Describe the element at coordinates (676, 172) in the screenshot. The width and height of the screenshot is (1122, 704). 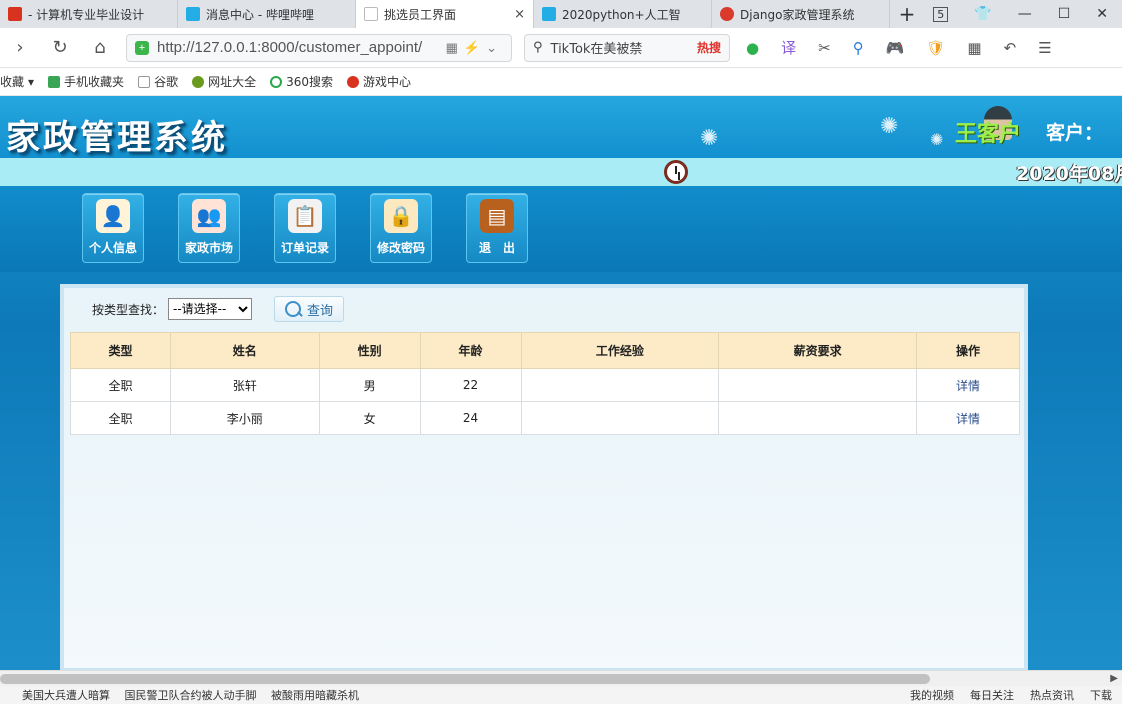
I see `clock-icon` at that location.